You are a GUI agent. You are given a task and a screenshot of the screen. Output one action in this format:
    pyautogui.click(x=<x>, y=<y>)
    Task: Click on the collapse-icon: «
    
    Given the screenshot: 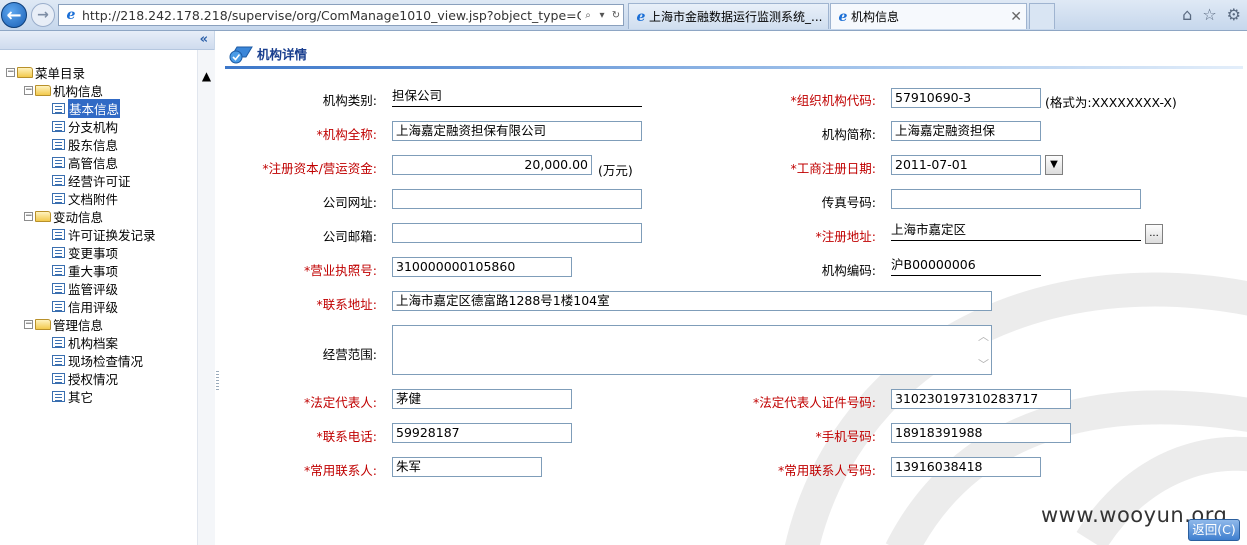 What is the action you would take?
    pyautogui.click(x=204, y=39)
    